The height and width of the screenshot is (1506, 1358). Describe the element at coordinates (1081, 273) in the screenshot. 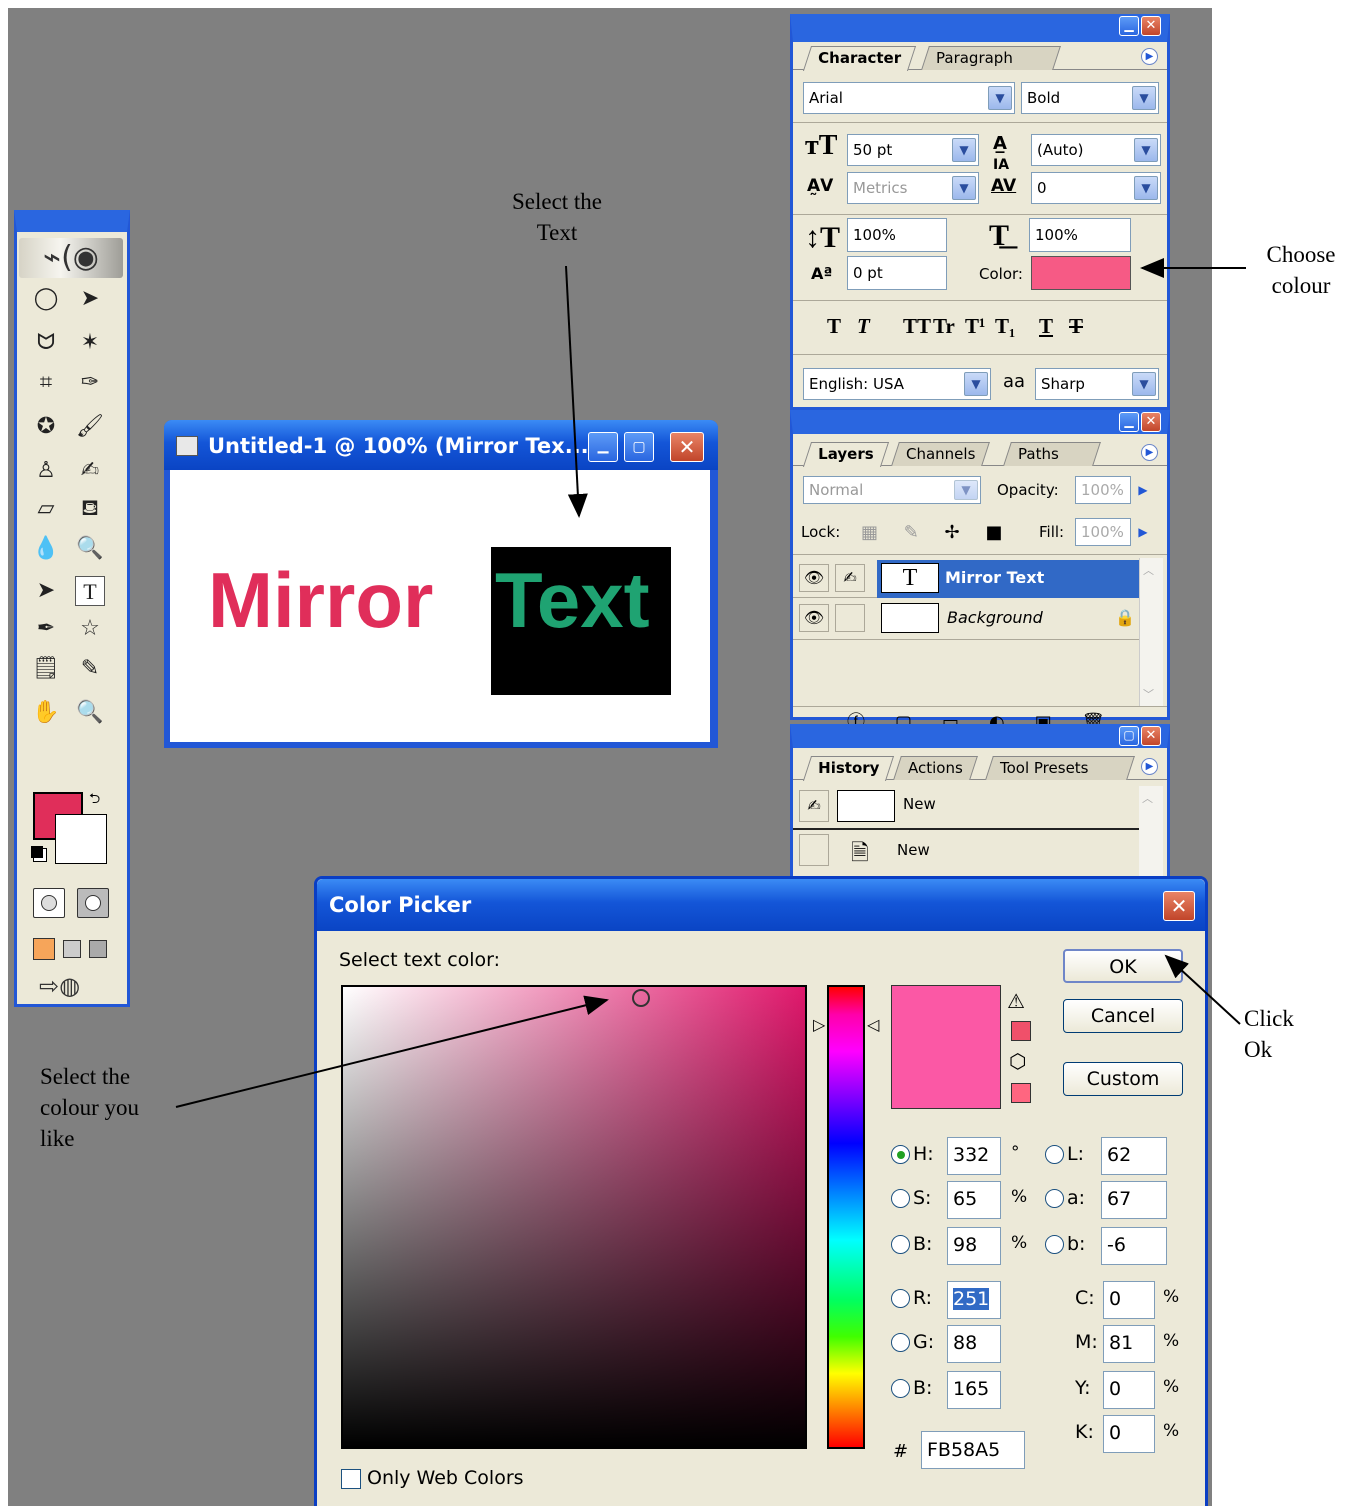

I see `text-color-swatch` at that location.